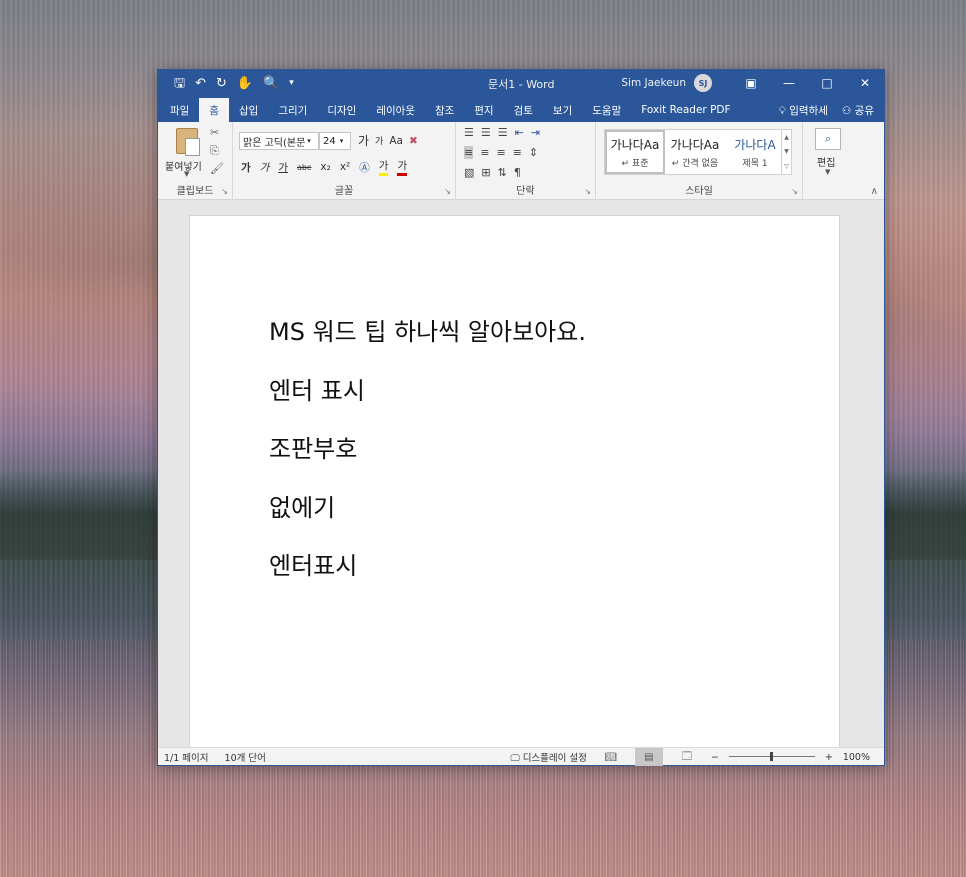 Image resolution: width=966 pixels, height=877 pixels. I want to click on underline-button: 가, so click(283, 167).